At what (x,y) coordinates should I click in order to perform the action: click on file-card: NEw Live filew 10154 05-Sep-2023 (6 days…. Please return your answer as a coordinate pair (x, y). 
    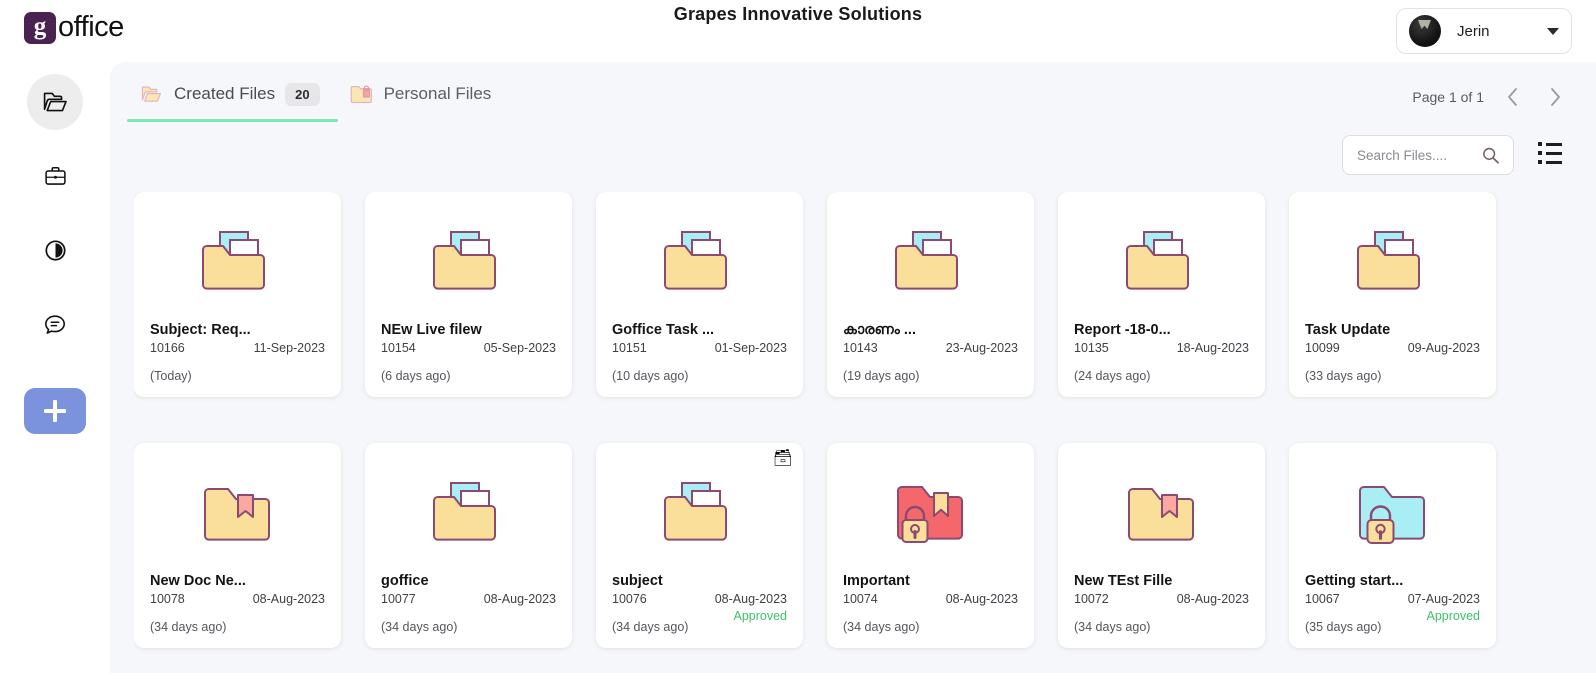
    Looking at the image, I should click on (468, 294).